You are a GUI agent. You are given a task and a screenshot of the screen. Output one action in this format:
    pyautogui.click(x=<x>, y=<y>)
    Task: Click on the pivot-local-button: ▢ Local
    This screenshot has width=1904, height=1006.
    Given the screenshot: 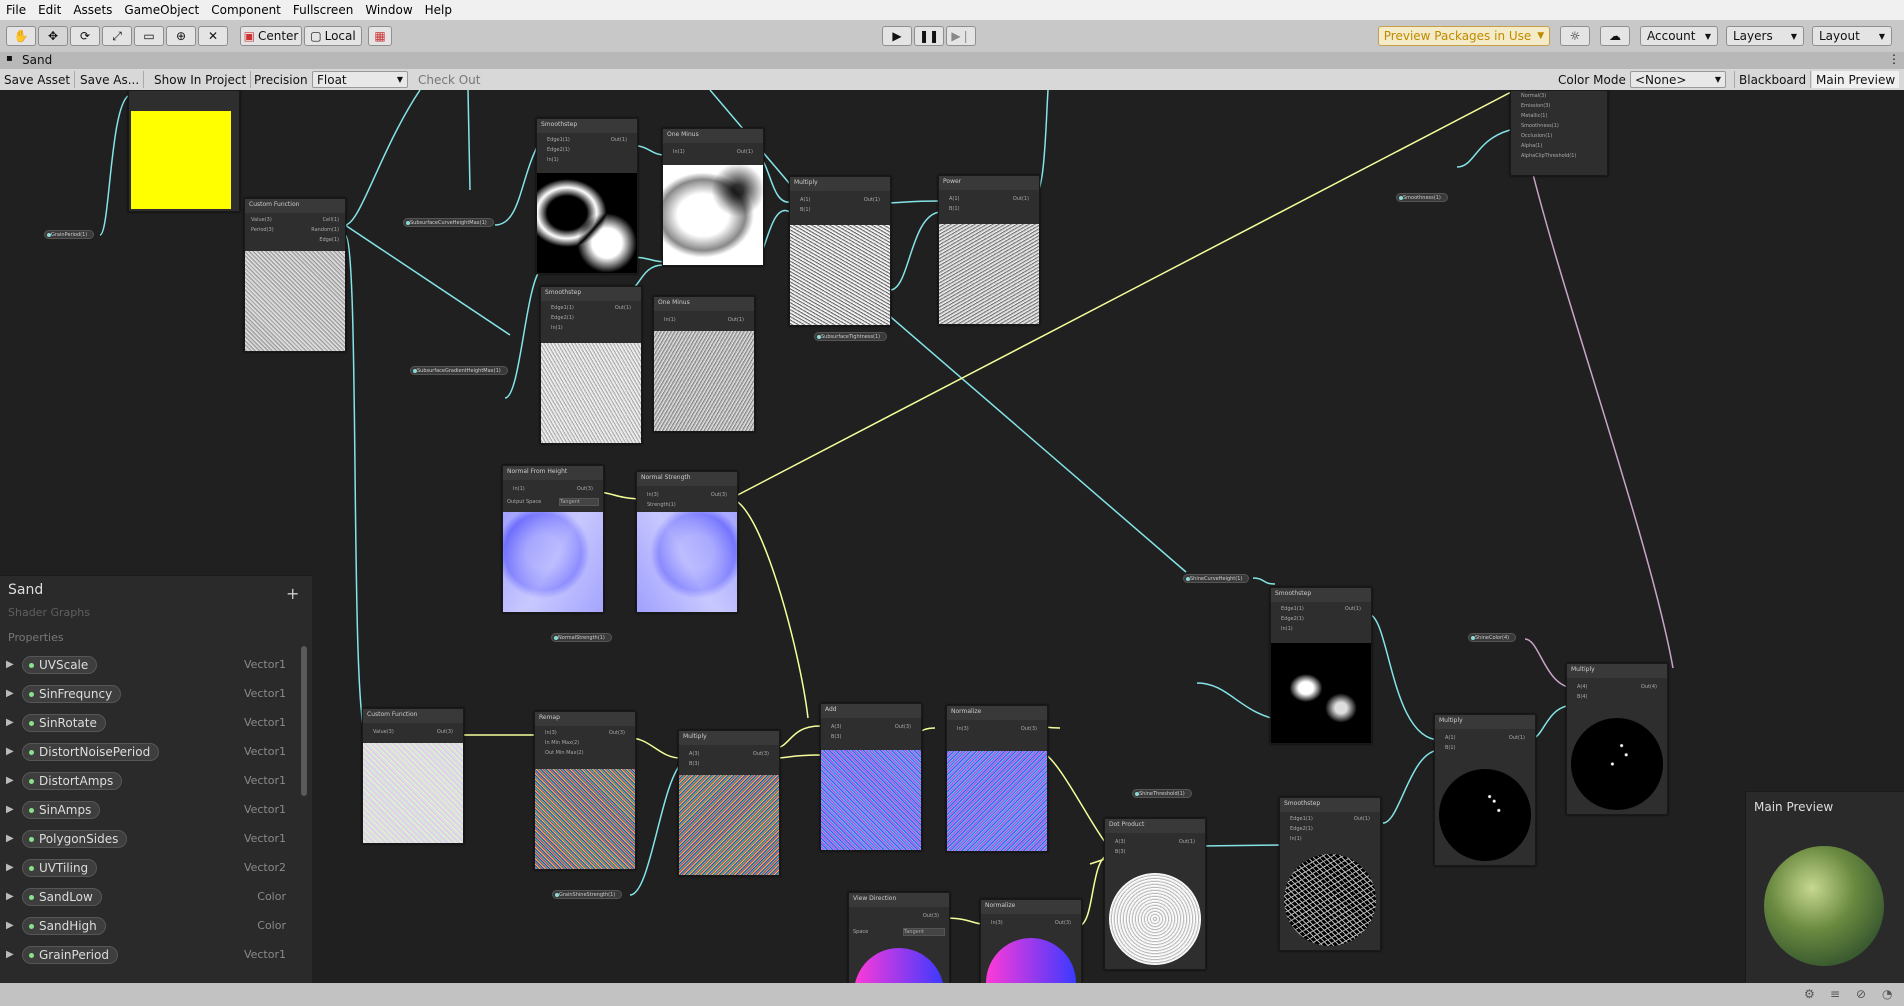 What is the action you would take?
    pyautogui.click(x=333, y=36)
    